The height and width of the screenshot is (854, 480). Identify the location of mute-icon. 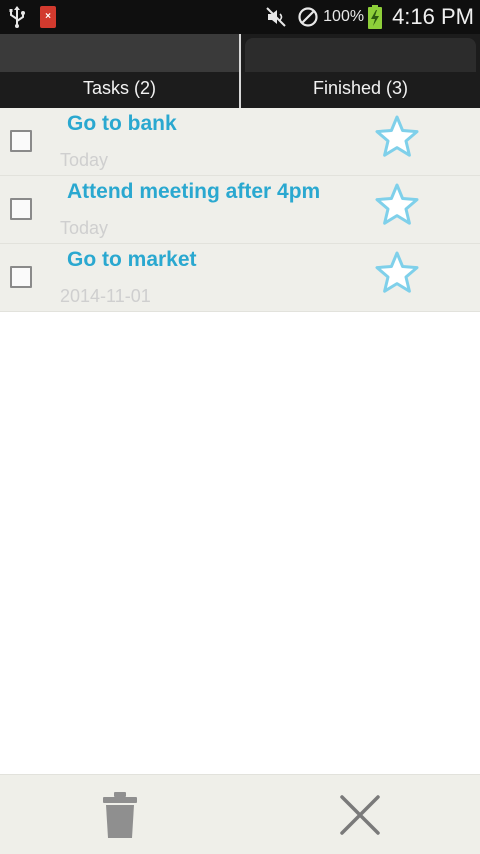
(276, 17).